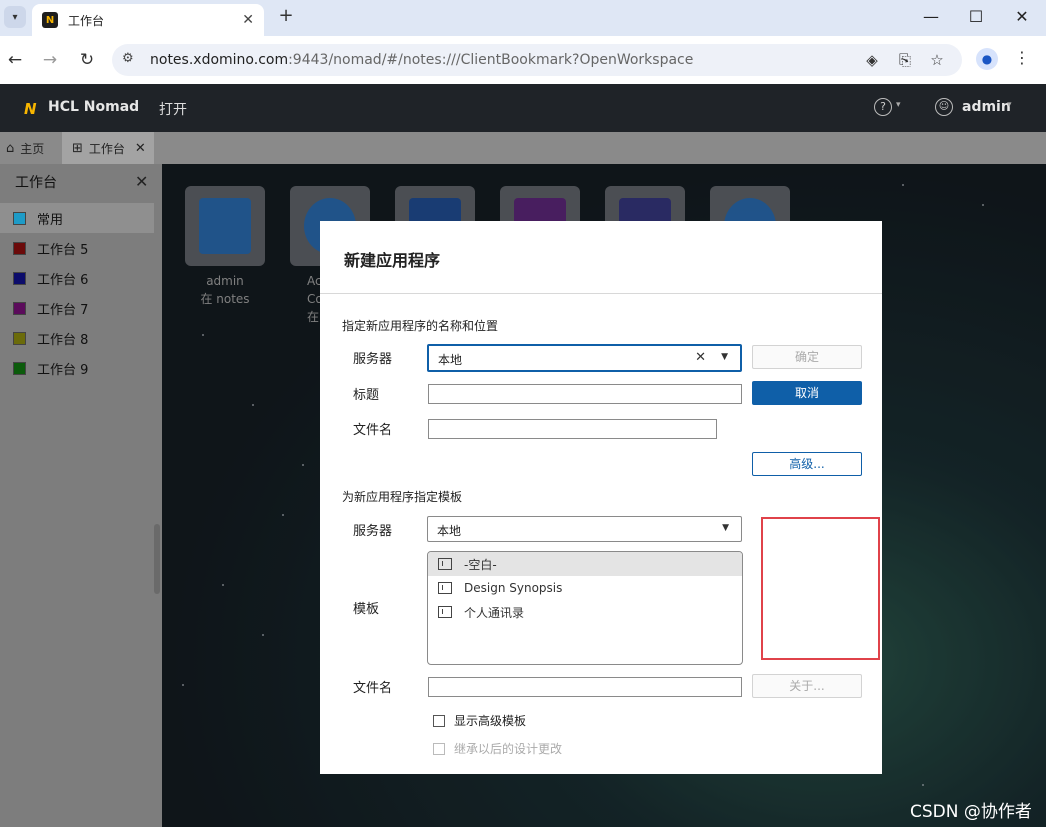 This screenshot has height=827, width=1046. What do you see at coordinates (63, 280) in the screenshot?
I see `sidebar-item-label: 工作台 6` at bounding box center [63, 280].